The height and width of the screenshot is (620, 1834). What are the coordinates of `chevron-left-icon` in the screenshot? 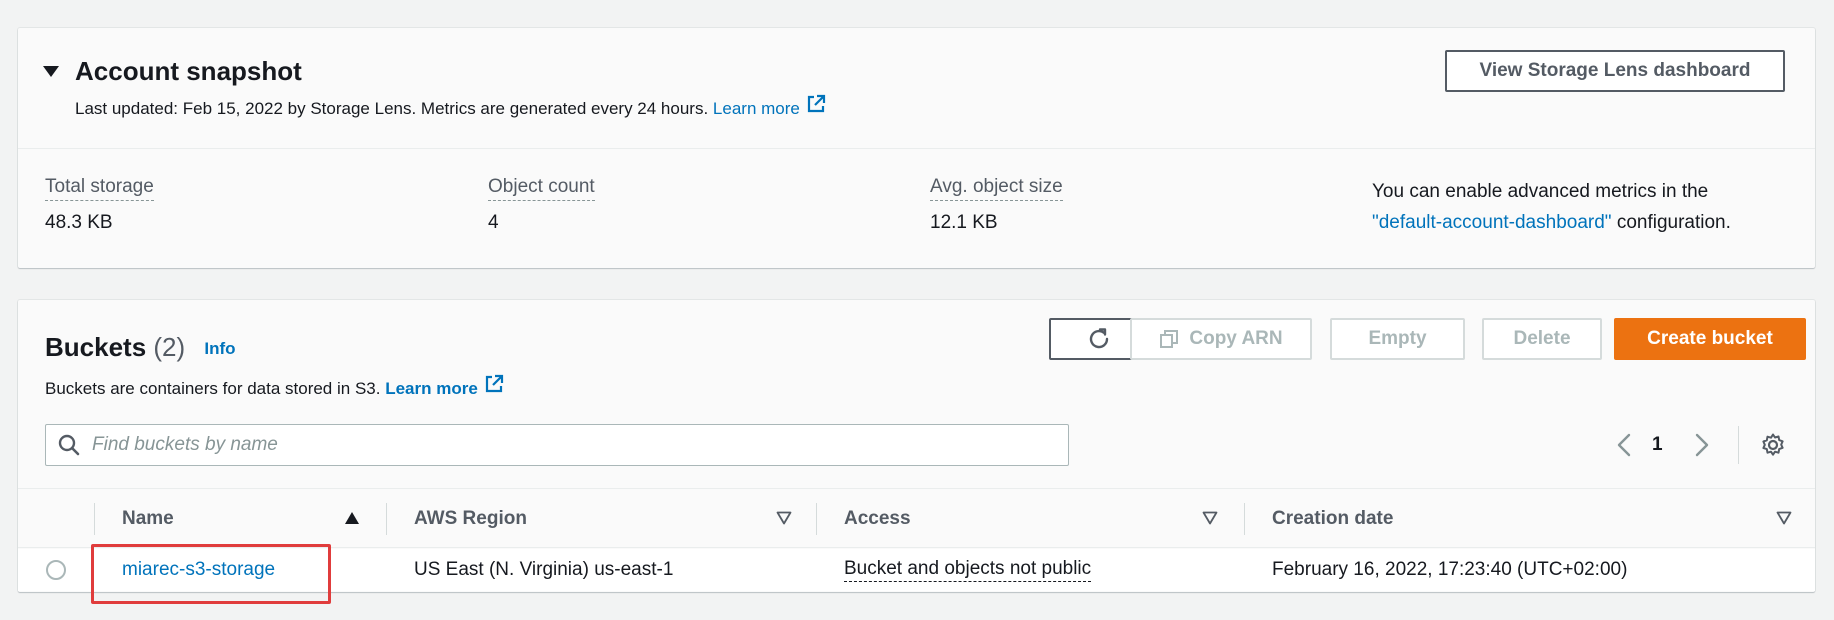 It's located at (1624, 445).